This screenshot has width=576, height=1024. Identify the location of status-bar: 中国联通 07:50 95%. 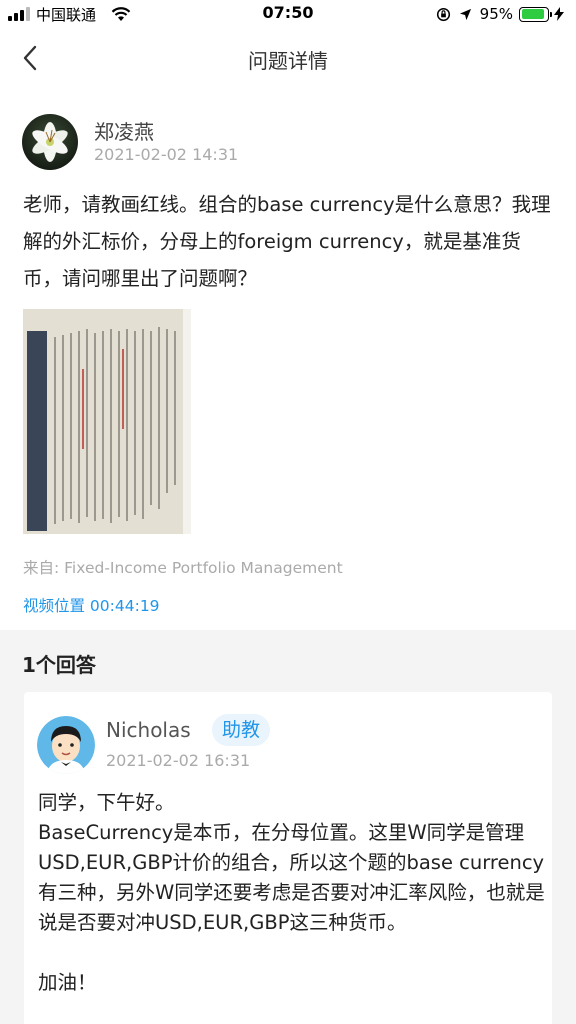
(288, 14).